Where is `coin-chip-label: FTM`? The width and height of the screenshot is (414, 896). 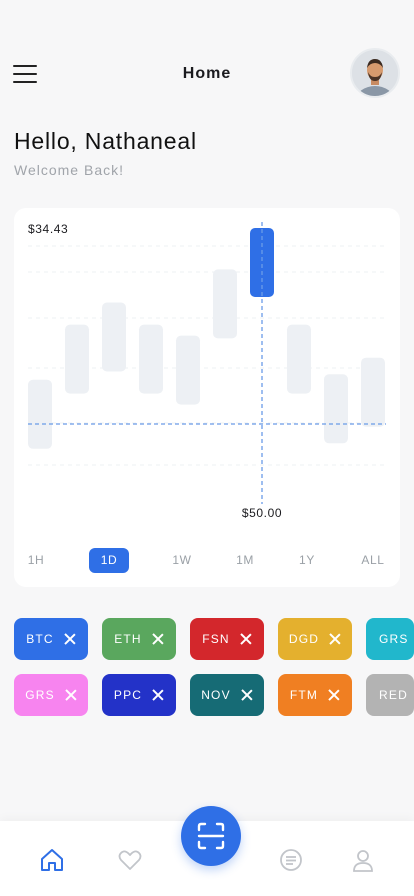 coin-chip-label: FTM is located at coordinates (304, 695).